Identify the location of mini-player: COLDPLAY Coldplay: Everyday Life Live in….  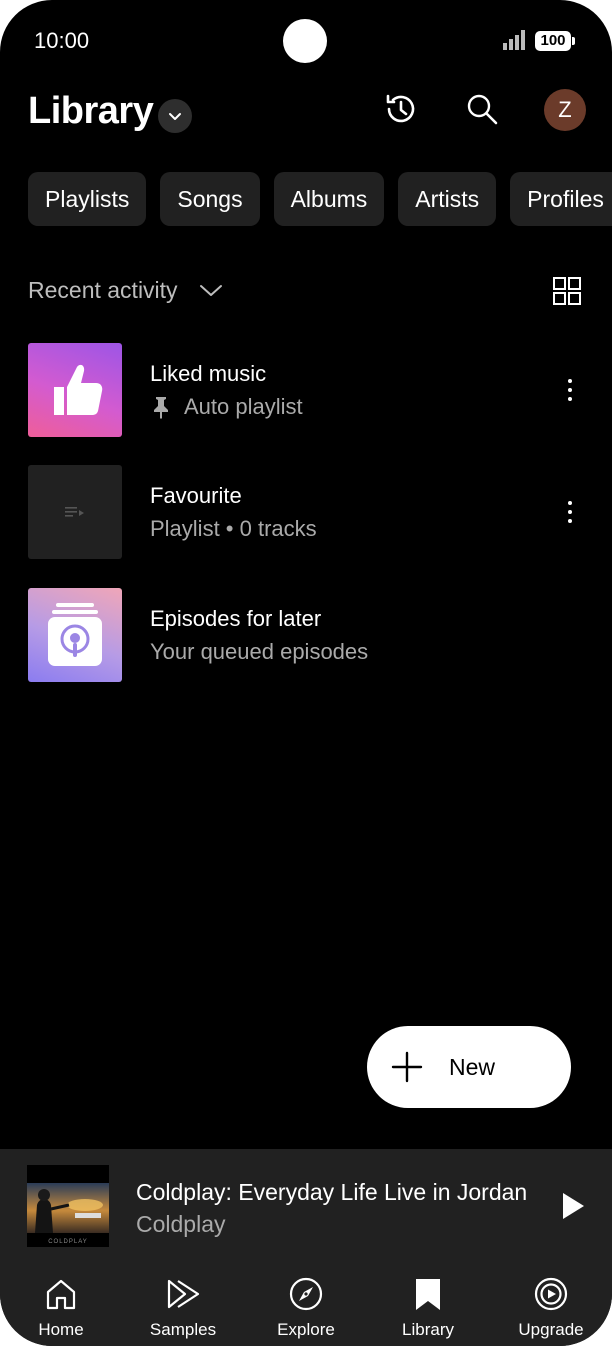
(306, 1206).